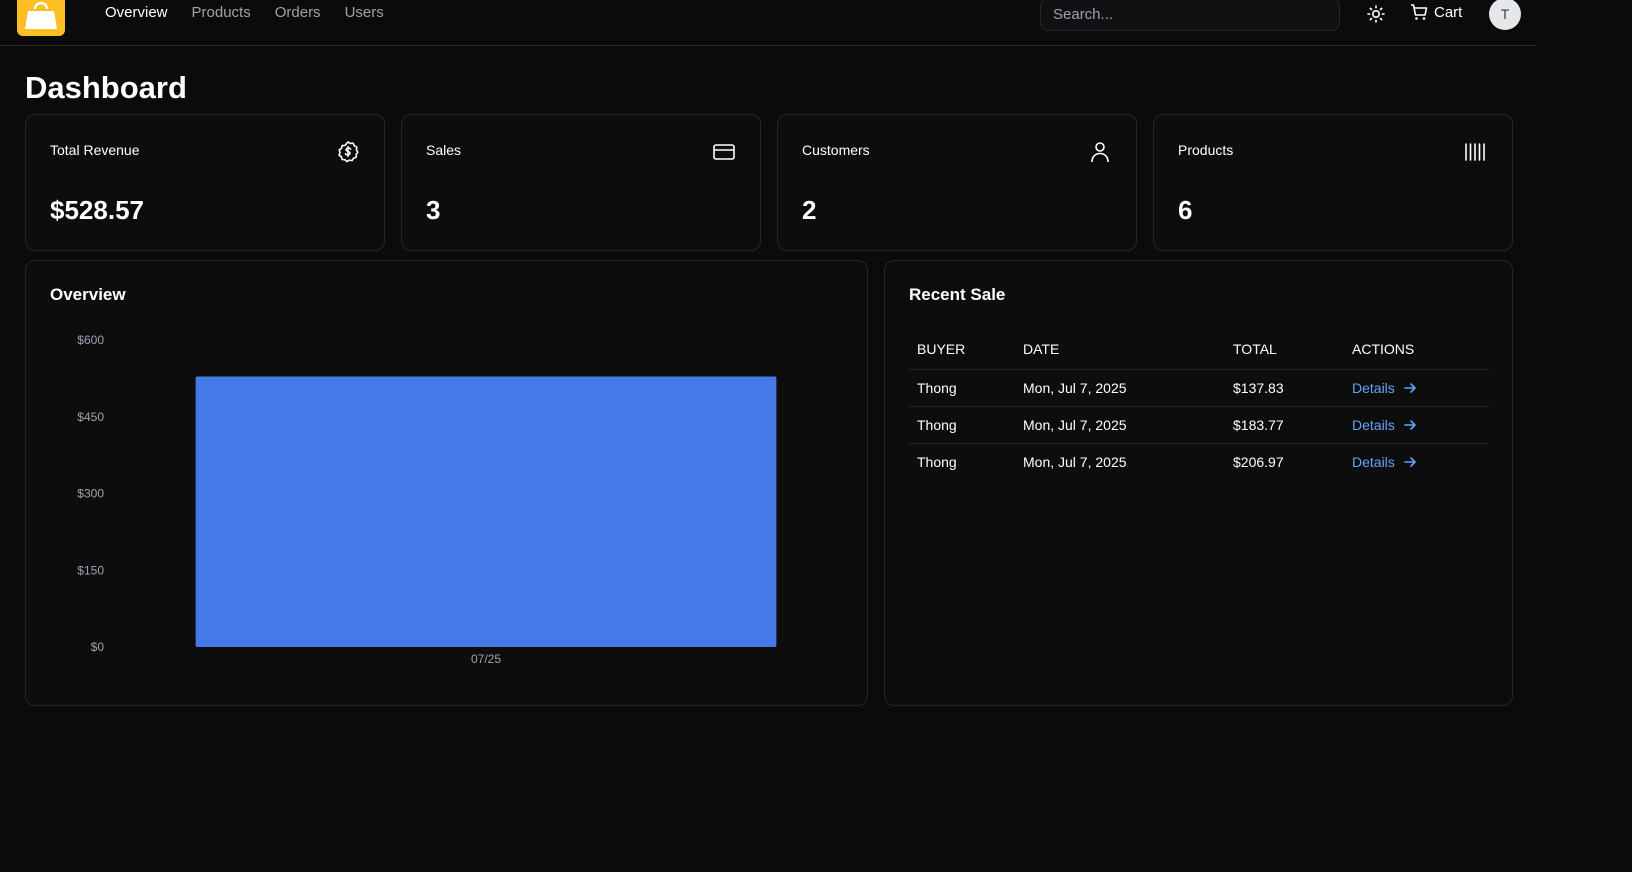  What do you see at coordinates (486, 659) in the screenshot?
I see `x-tick-label: 07/25` at bounding box center [486, 659].